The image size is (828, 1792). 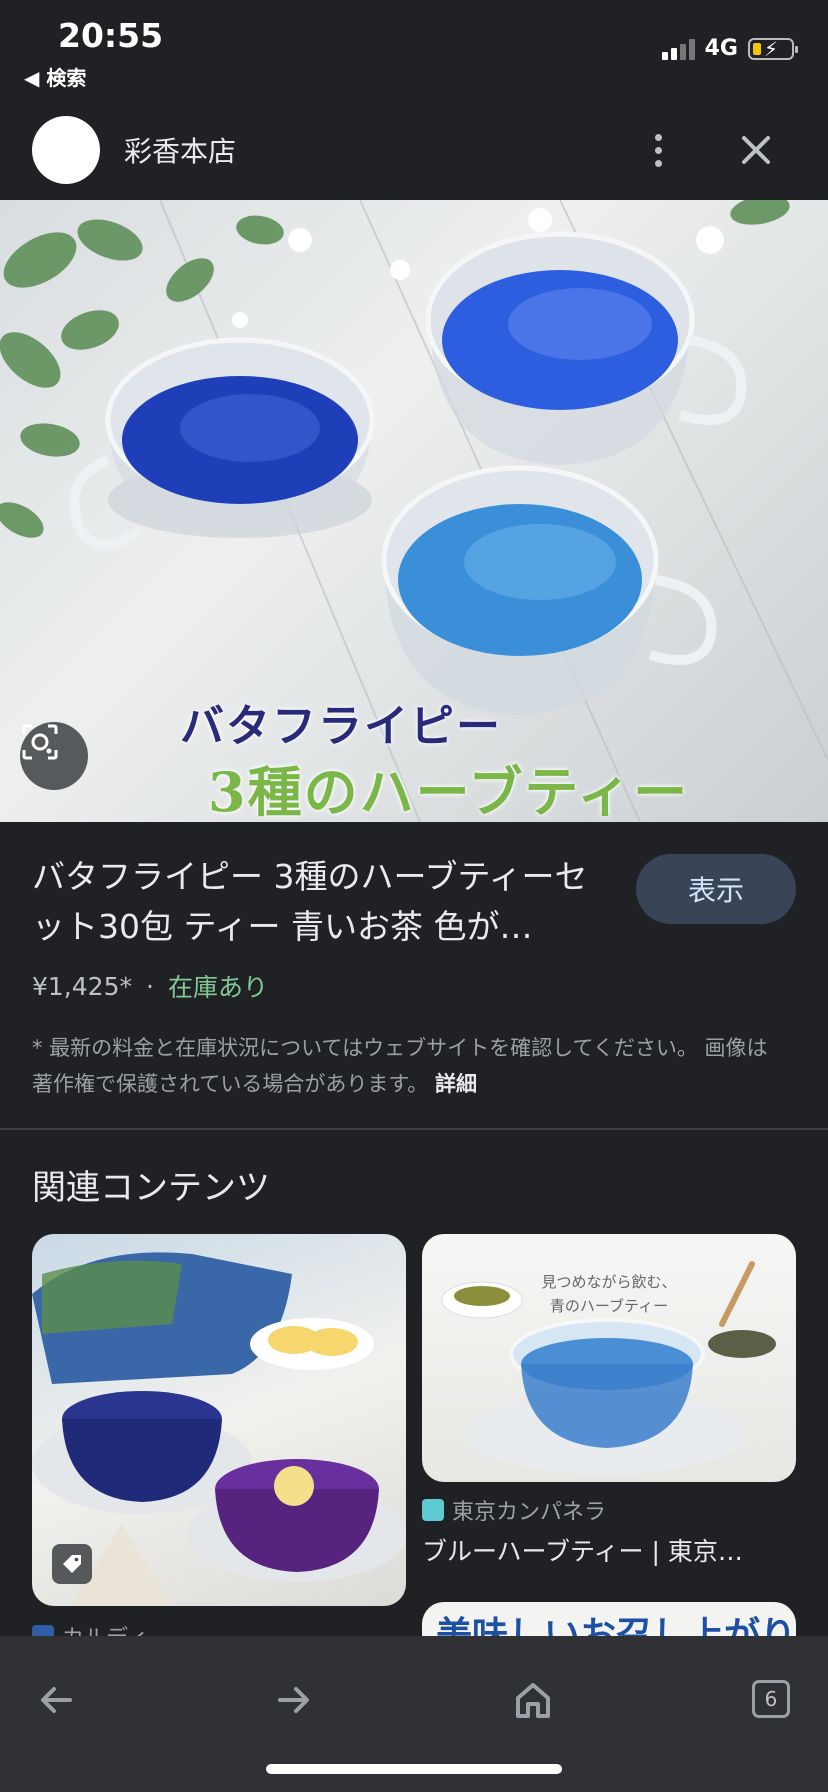 What do you see at coordinates (72, 1564) in the screenshot?
I see `shopping-tag-icon` at bounding box center [72, 1564].